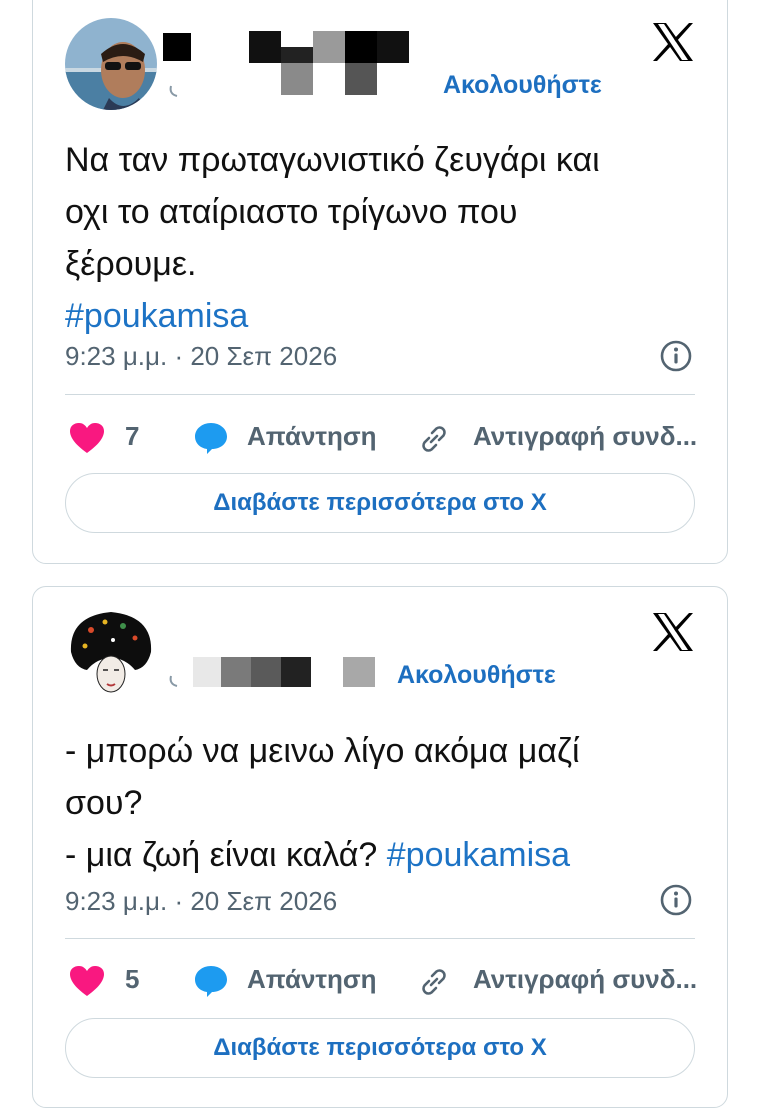 This screenshot has height=1117, width=760. I want to click on like-count: 7, so click(132, 436).